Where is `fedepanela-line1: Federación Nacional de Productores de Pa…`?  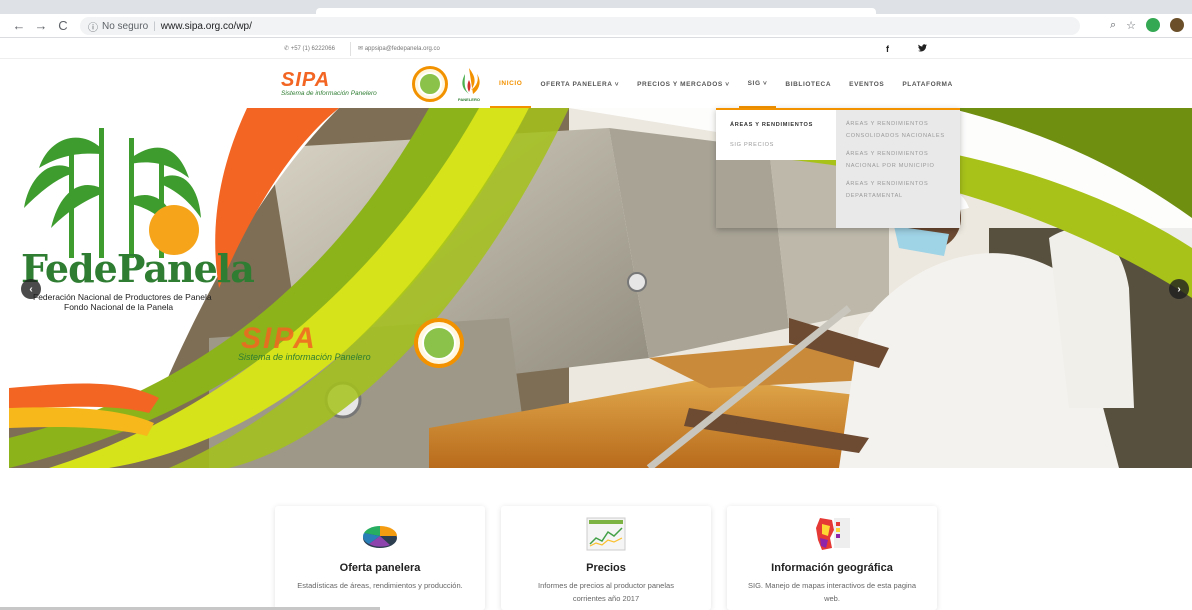 fedepanela-line1: Federación Nacional de Productores de Pa… is located at coordinates (122, 297).